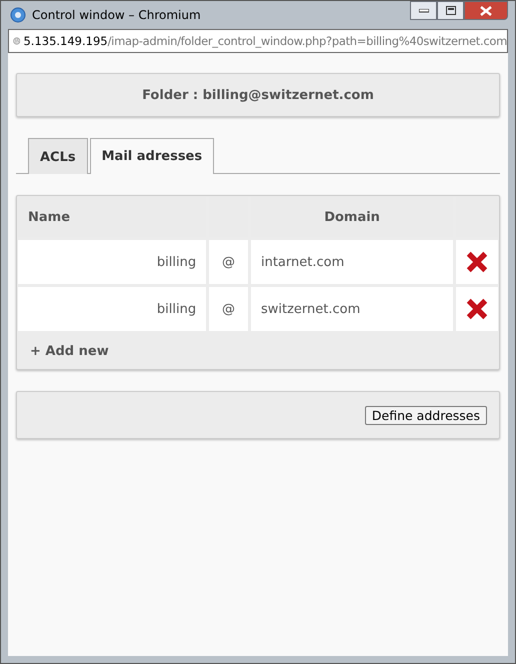  I want to click on table-cell: intarnet.com, so click(351, 262).